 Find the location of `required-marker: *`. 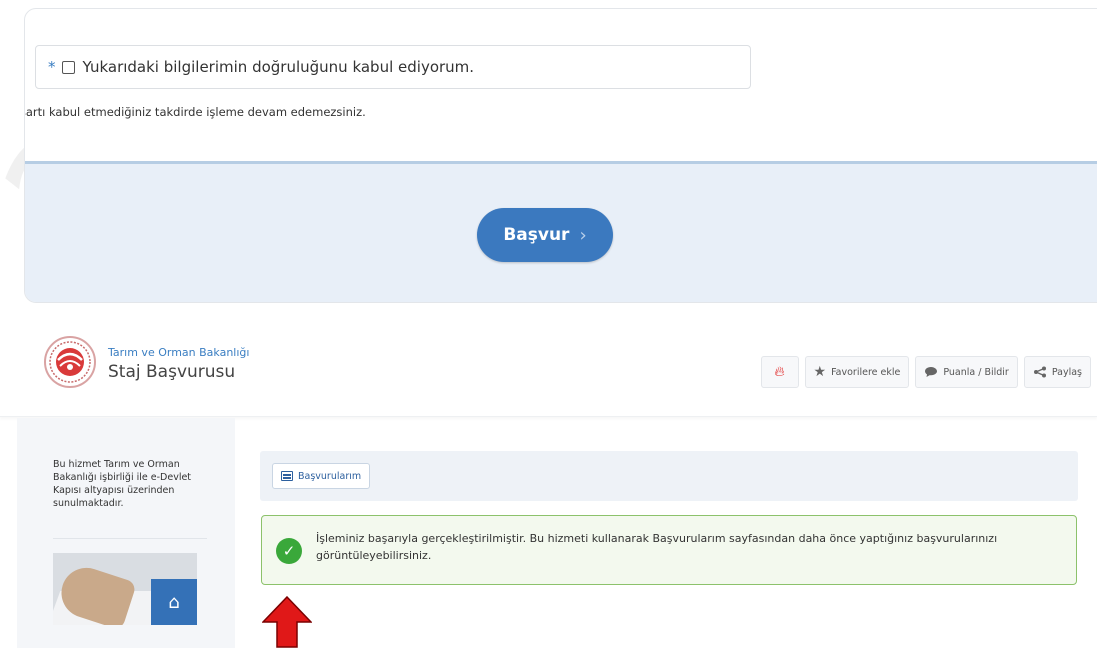

required-marker: * is located at coordinates (52, 67).